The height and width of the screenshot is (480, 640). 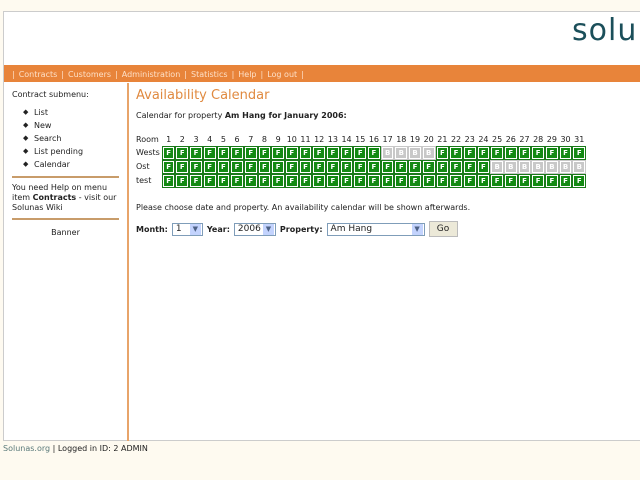 I want to click on go-button: Go, so click(x=443, y=229).